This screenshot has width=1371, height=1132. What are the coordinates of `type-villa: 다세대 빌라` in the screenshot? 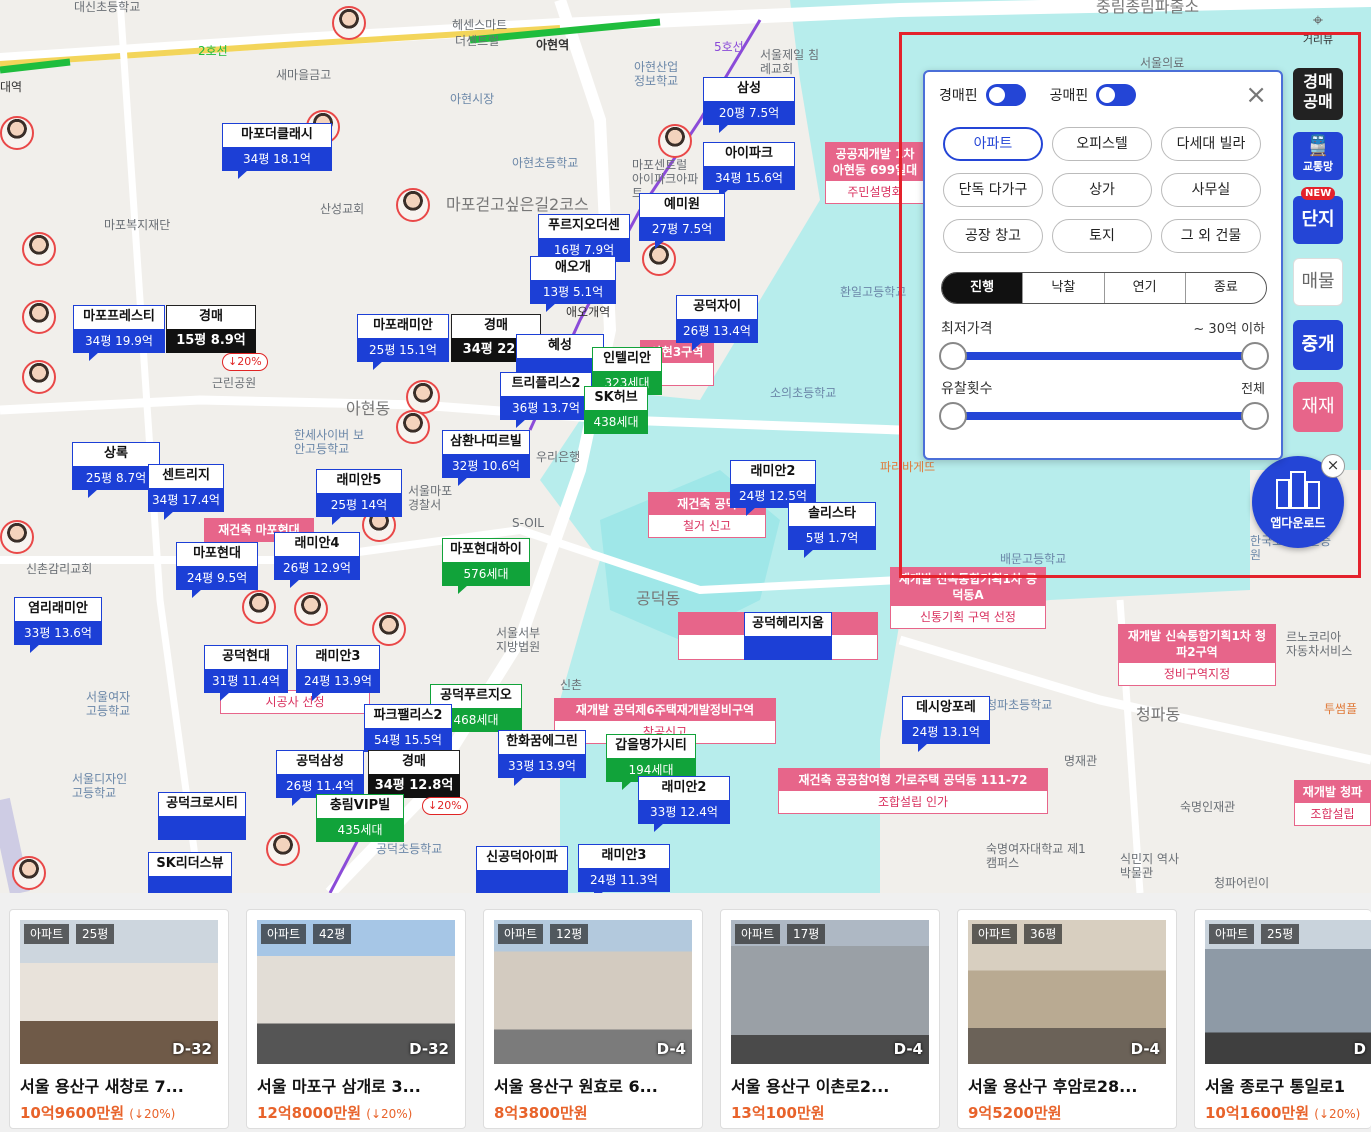 It's located at (1211, 144).